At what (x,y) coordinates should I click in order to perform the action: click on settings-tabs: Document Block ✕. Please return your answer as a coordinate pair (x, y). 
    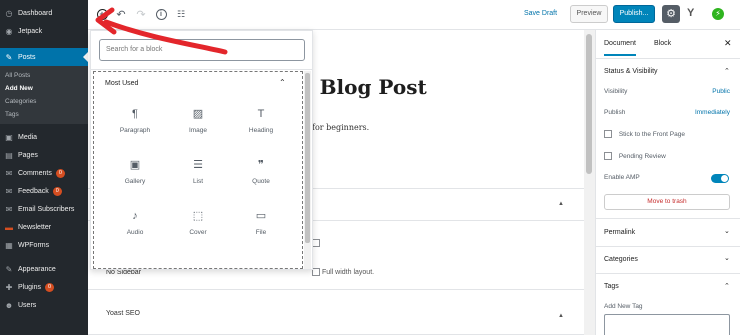
    Looking at the image, I should click on (668, 44).